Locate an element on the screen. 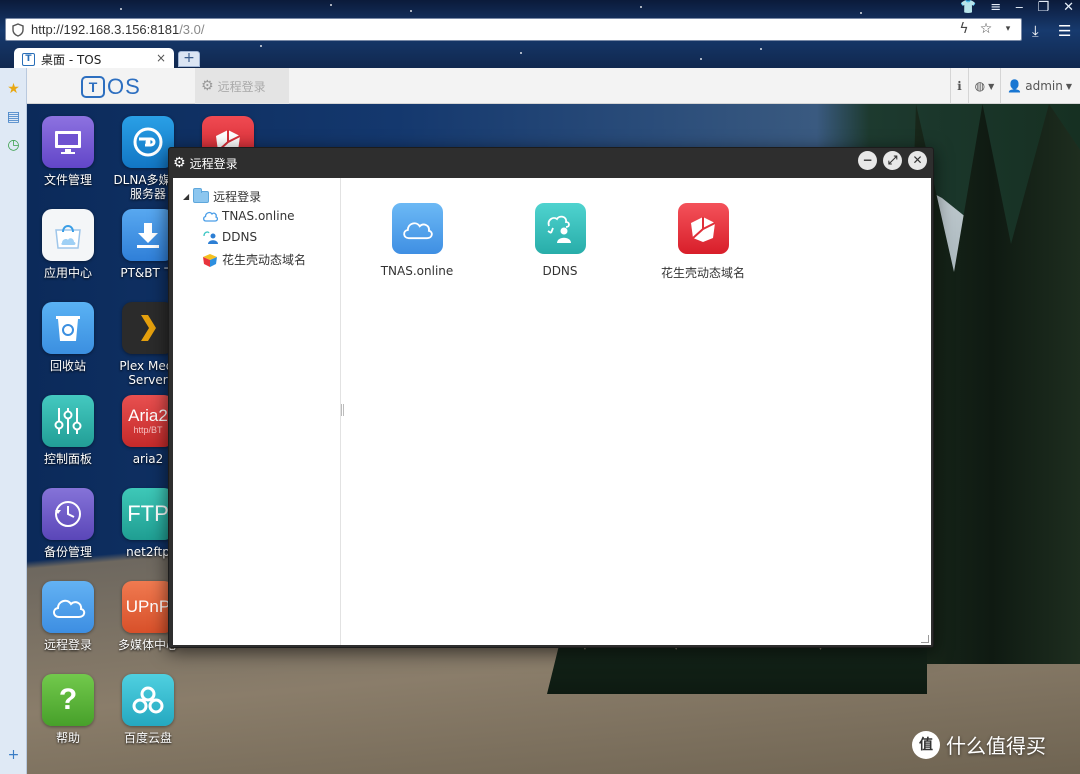  menu-icon: ☰ is located at coordinates (1064, 31).